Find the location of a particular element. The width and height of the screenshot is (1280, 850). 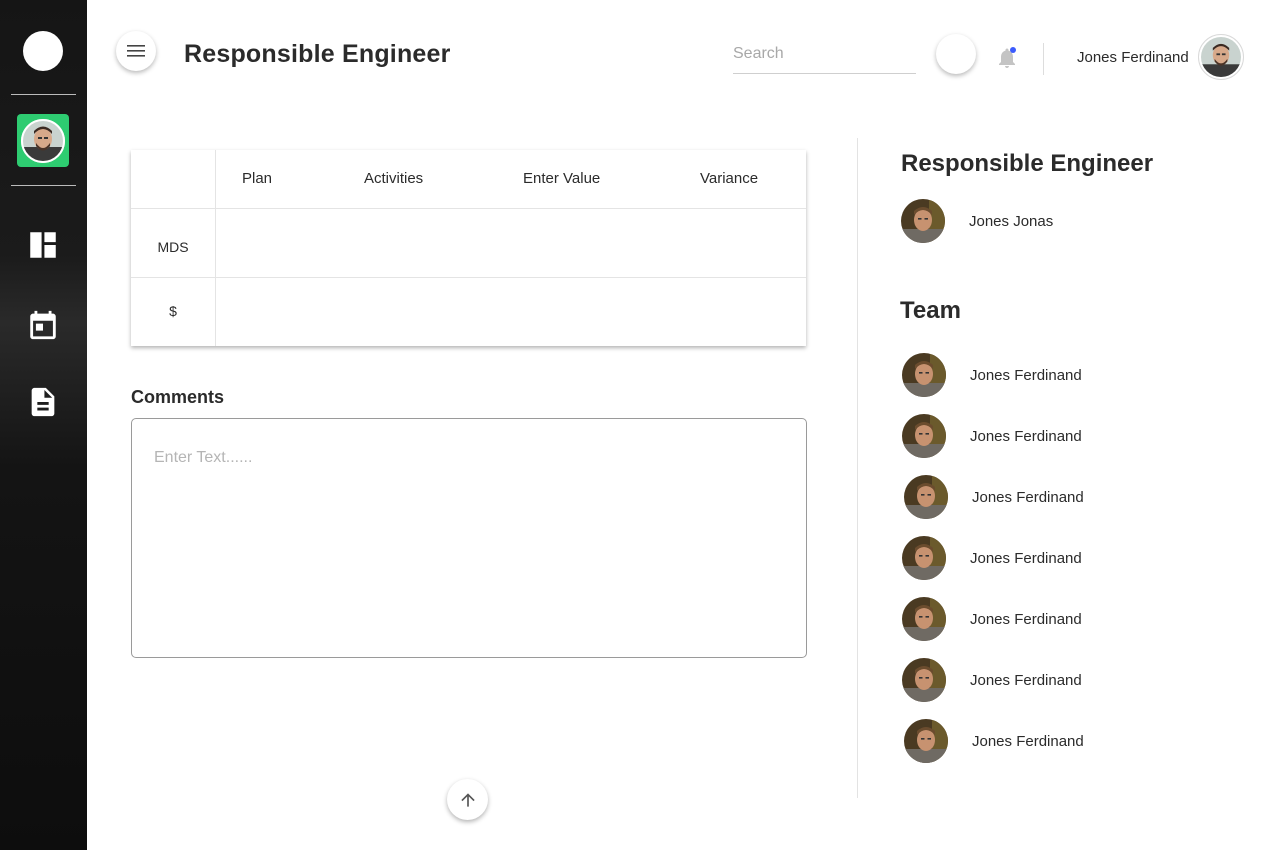

logo is located at coordinates (43, 51).